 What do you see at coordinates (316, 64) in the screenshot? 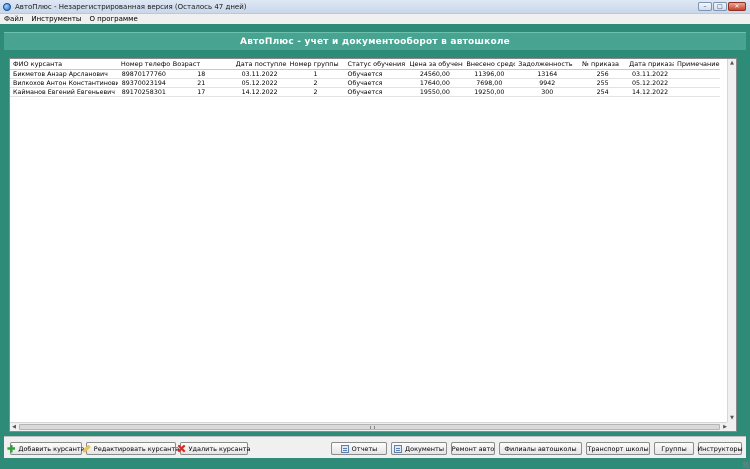
I see `col-header-group: Номер группы` at bounding box center [316, 64].